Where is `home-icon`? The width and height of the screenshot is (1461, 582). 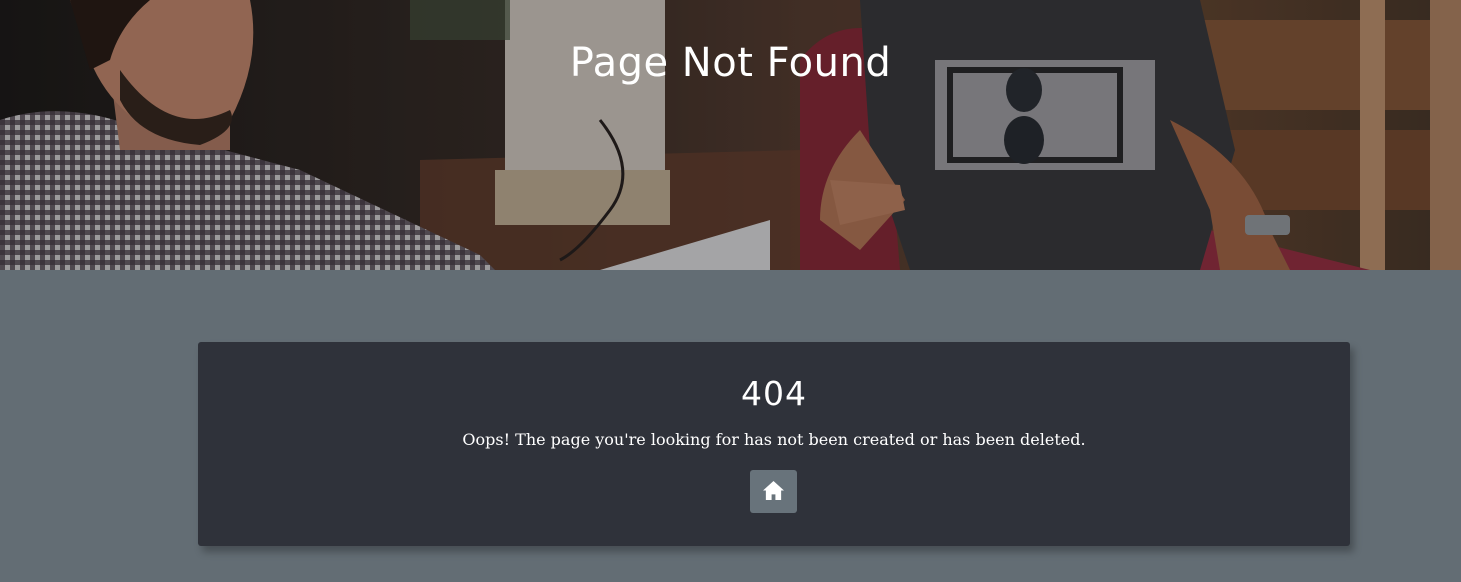
home-icon is located at coordinates (773, 490).